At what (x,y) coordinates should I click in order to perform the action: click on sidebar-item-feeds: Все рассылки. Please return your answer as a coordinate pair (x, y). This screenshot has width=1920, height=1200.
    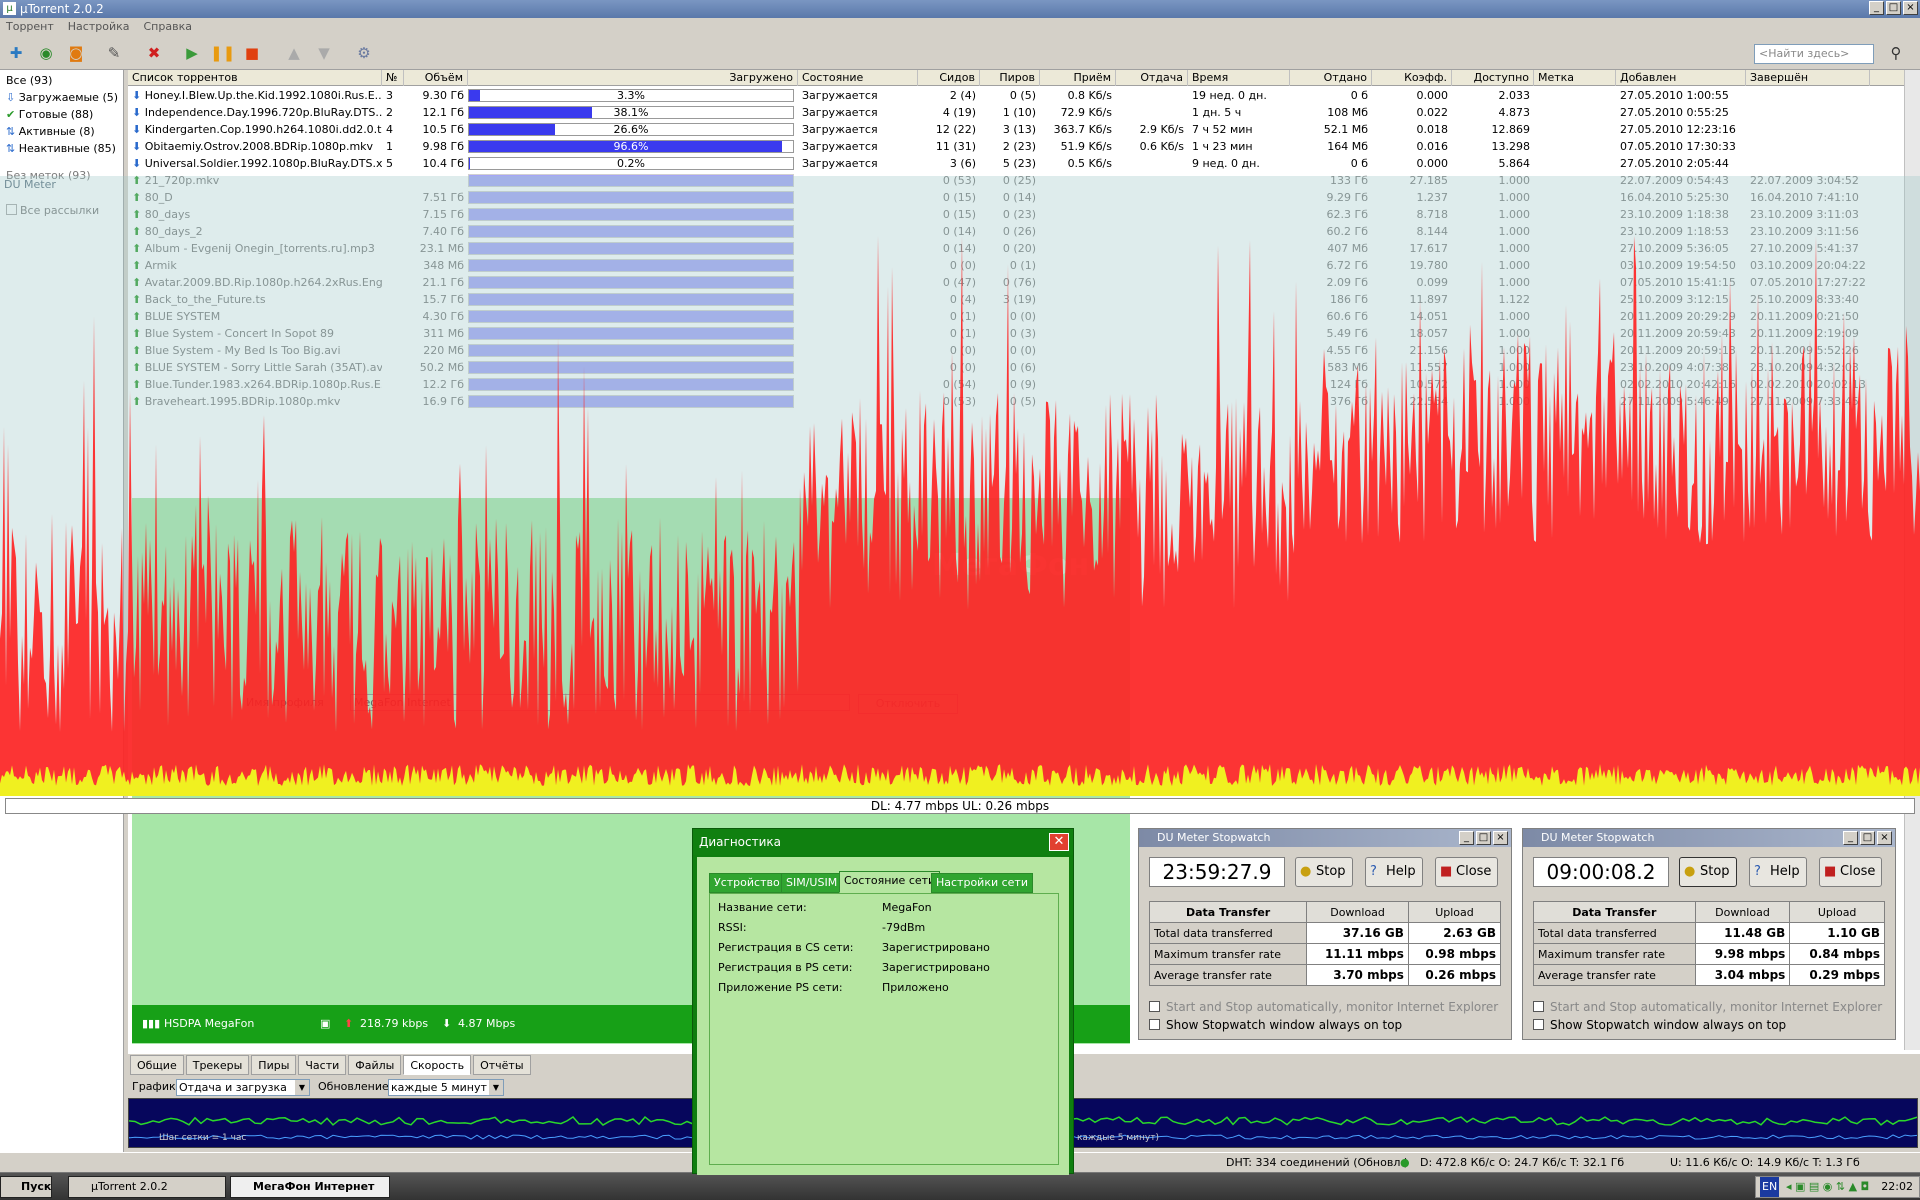
    Looking at the image, I should click on (61, 210).